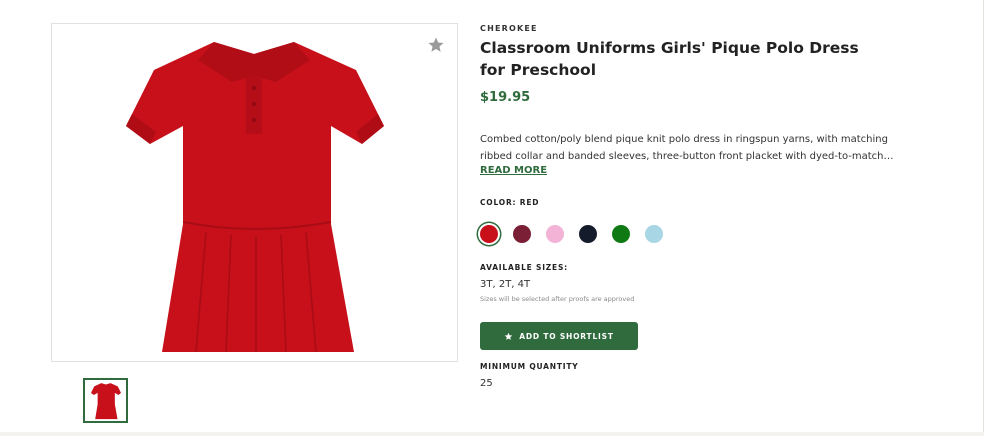 This screenshot has height=436, width=984. Describe the element at coordinates (489, 234) in the screenshot. I see `swatch-red` at that location.